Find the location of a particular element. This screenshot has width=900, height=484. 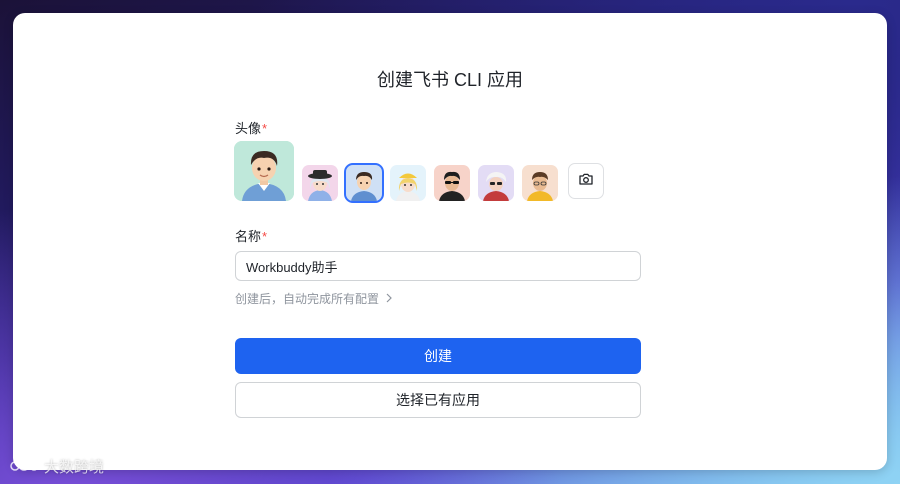

avatar-option-yellow-jacket is located at coordinates (540, 183).